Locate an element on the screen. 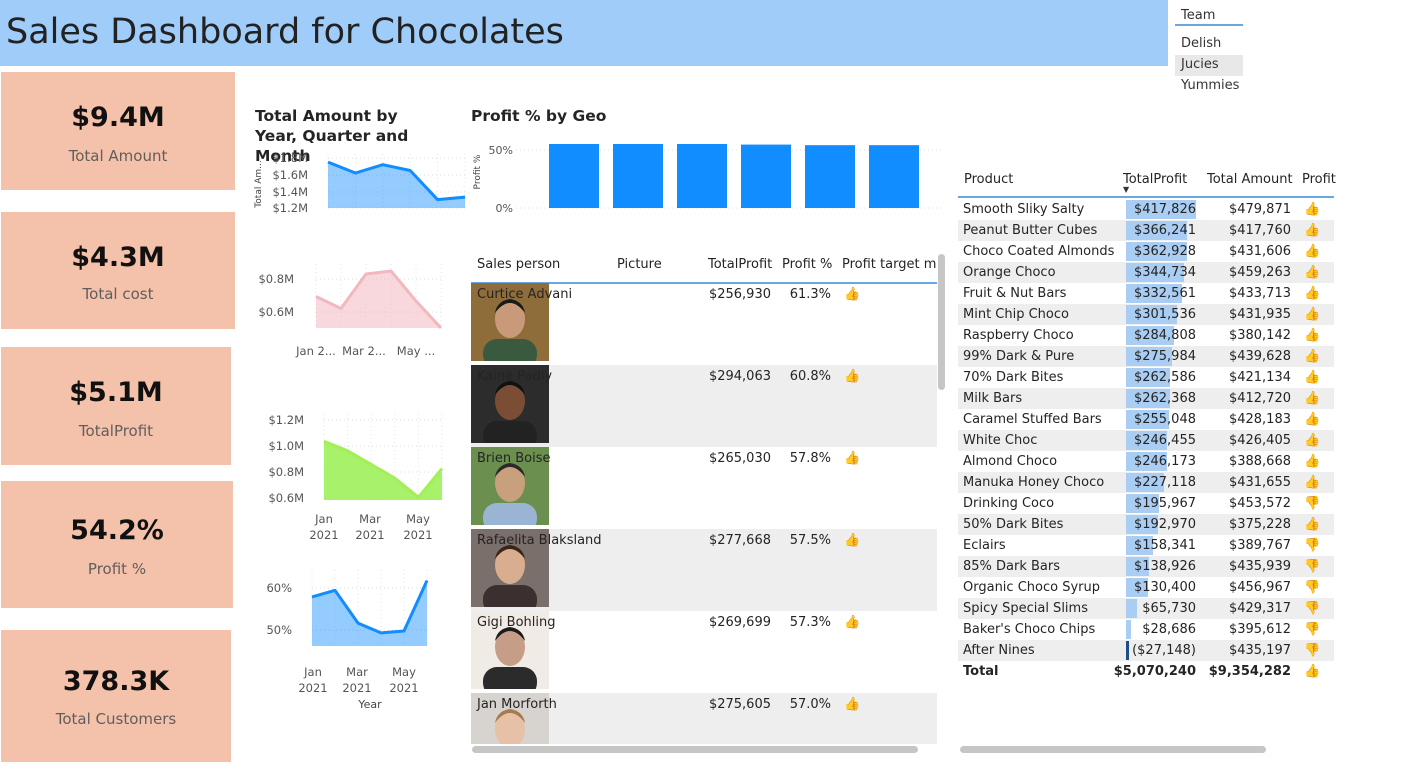  profit-pct-line-chart: Year 60% 50% Jan 2021 Mar 2021 May 2021 is located at coordinates (360, 641).